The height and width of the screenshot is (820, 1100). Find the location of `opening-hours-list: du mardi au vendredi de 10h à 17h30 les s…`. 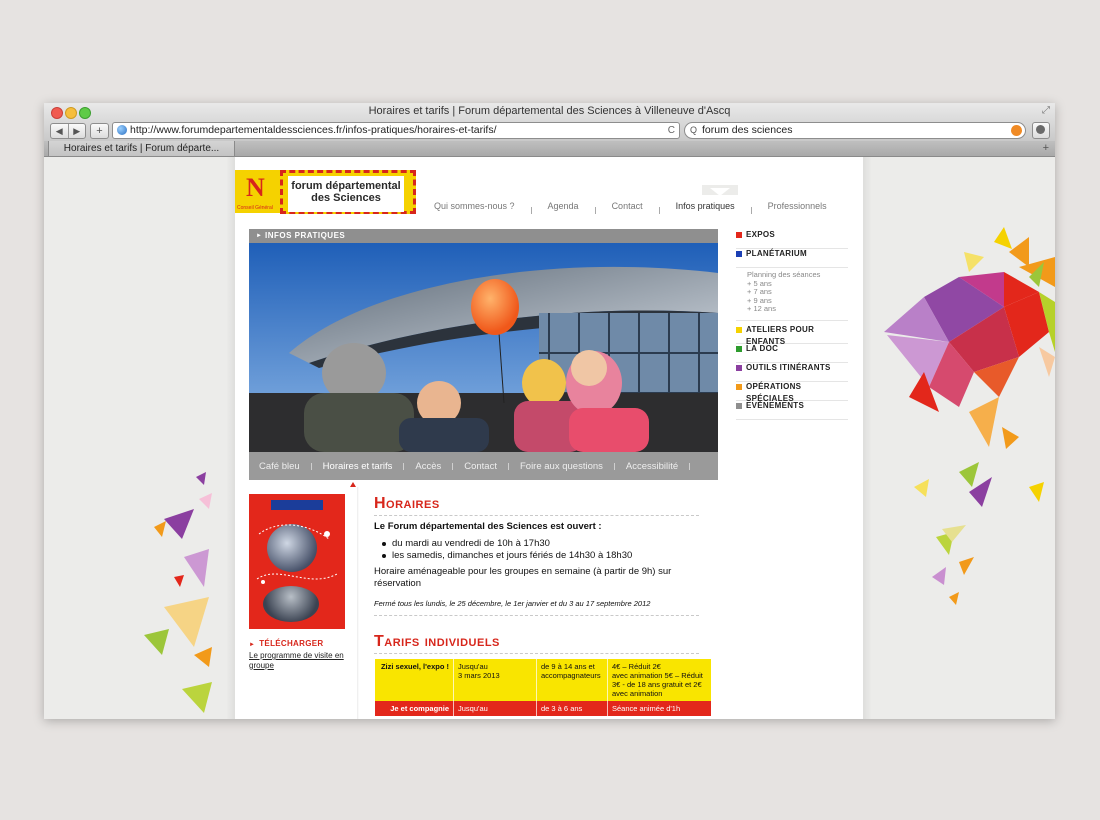

opening-hours-list: du mardi au vendredi de 10h à 17h30 les s… is located at coordinates (507, 550).